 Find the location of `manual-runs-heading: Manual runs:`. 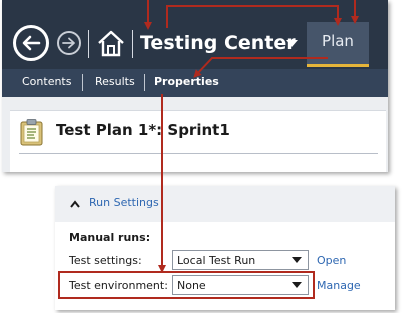

manual-runs-heading: Manual runs: is located at coordinates (110, 237).